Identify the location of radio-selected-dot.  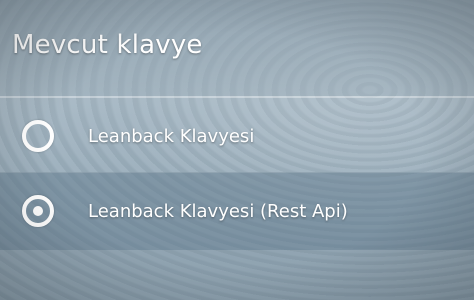
(38, 211).